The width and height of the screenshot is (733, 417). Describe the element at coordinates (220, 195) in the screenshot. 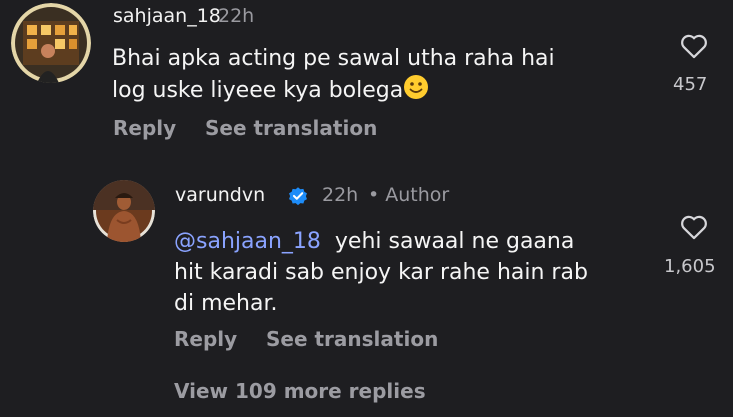

I see `reply-username: varundvn` at that location.